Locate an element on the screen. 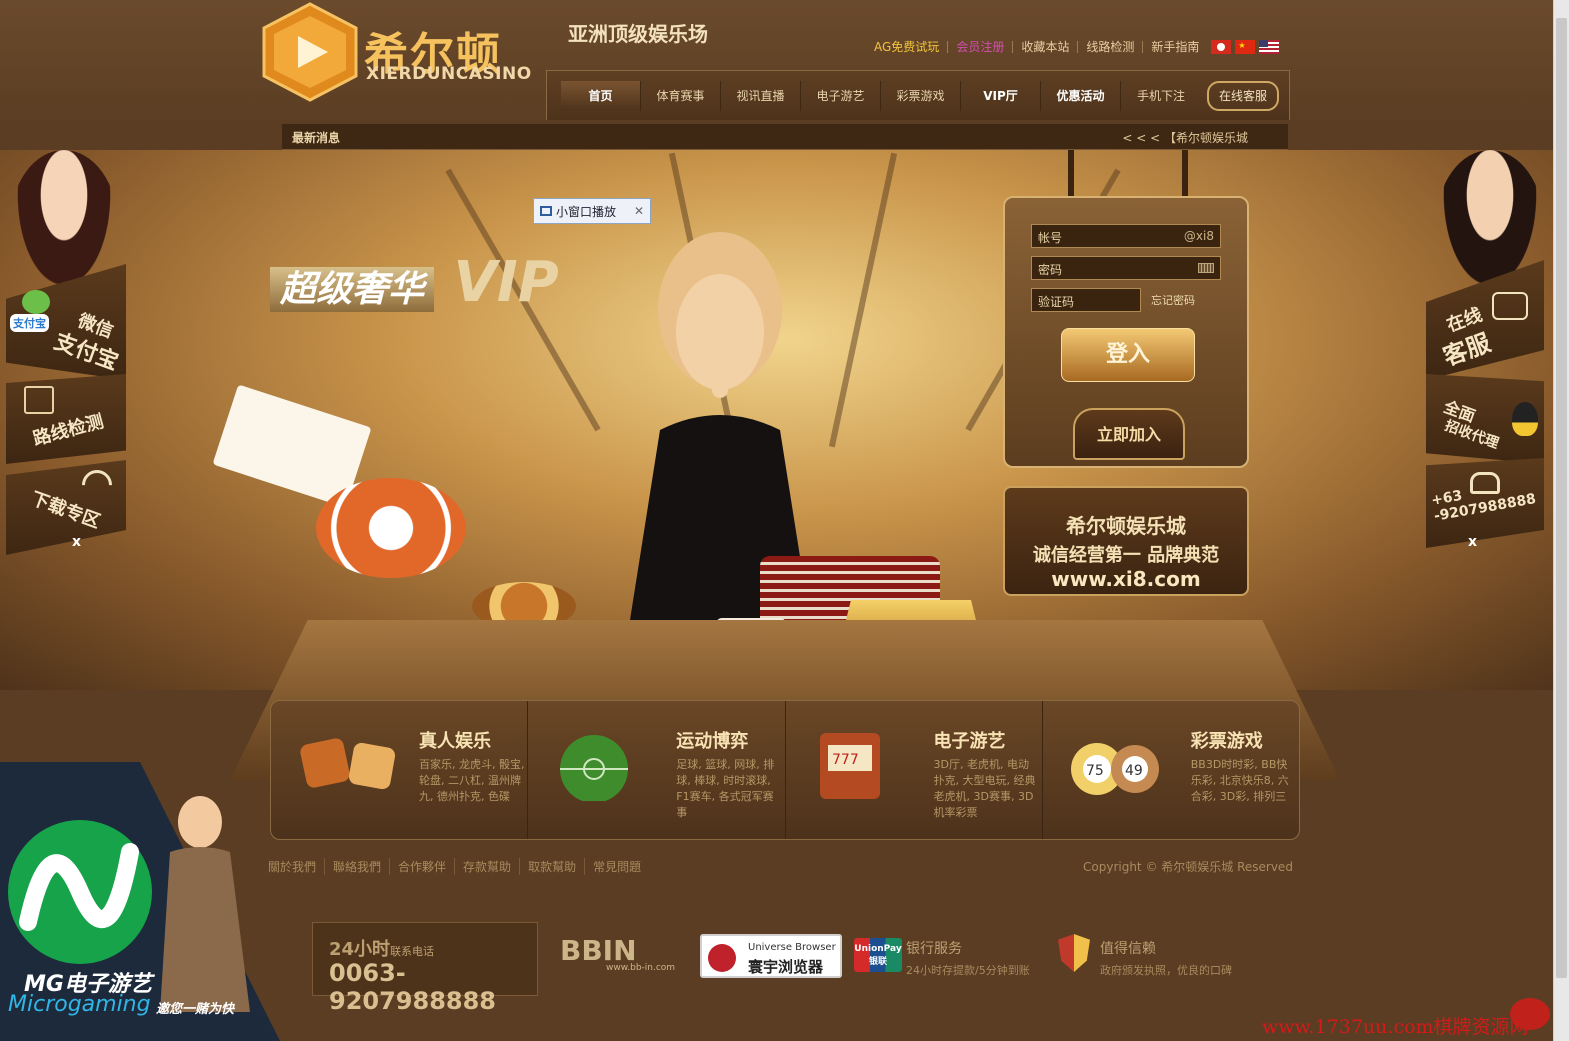  vip-headline-cn: 超级奢华 is located at coordinates (352, 289).